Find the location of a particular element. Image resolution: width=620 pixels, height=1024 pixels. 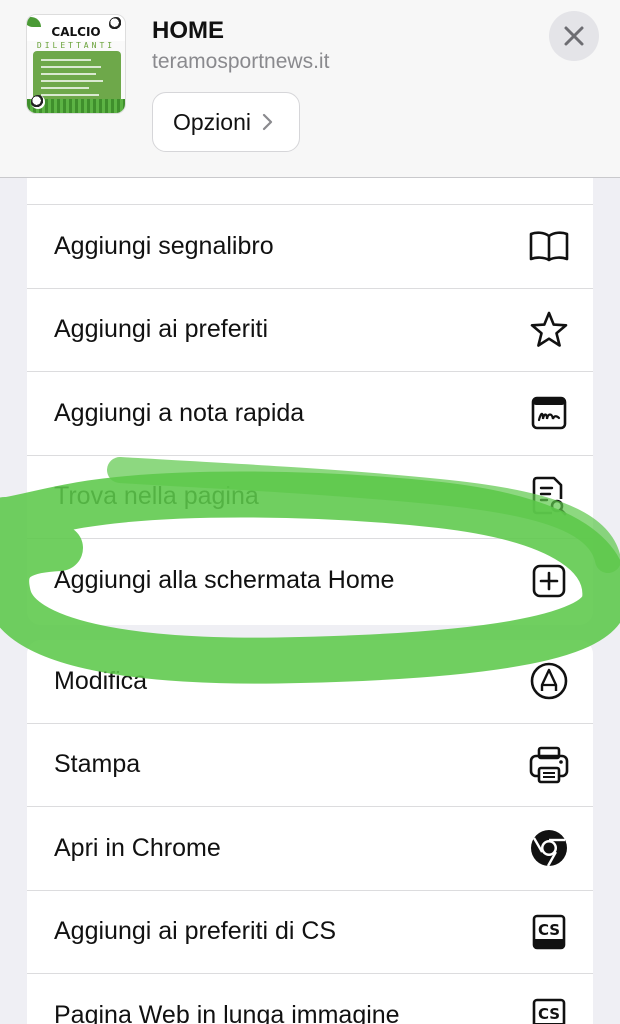

quick-note-icon is located at coordinates (549, 413).